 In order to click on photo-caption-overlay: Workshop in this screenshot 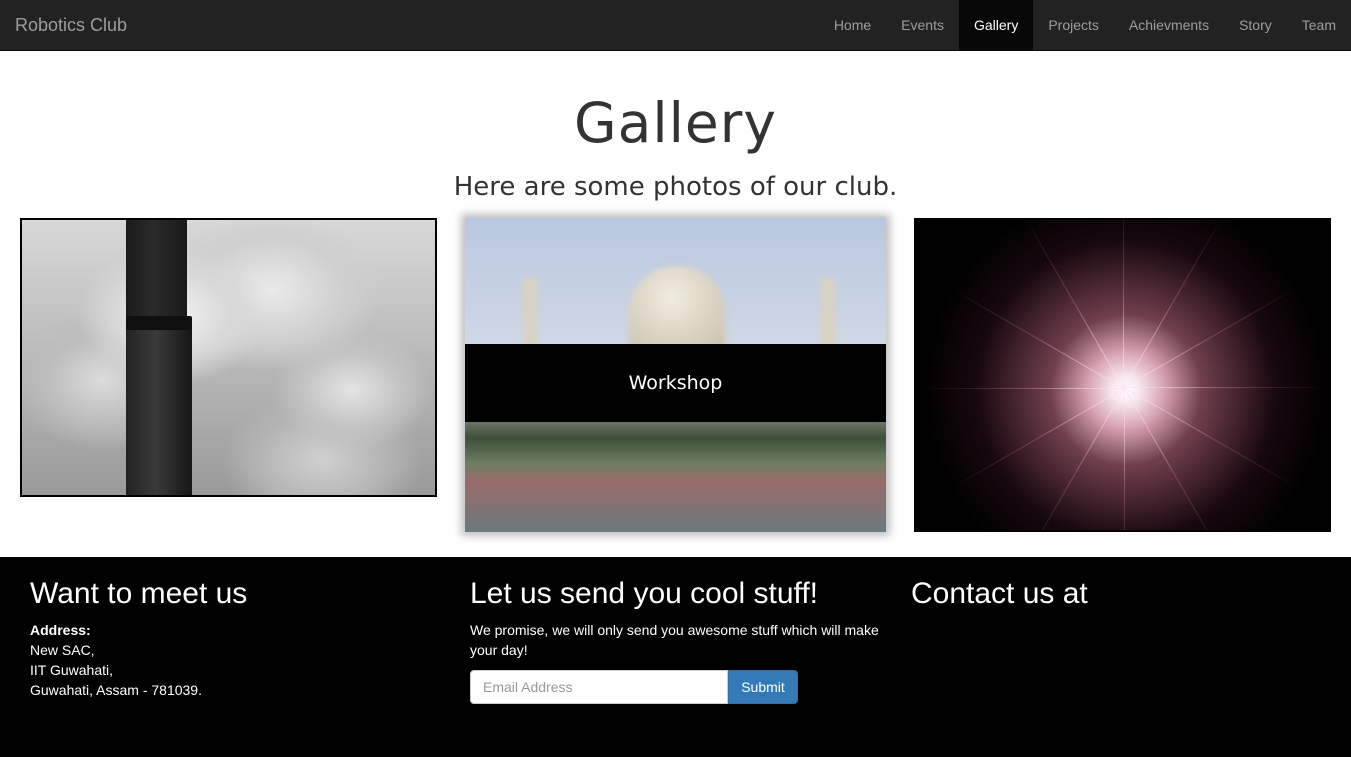, I will do `click(675, 383)`.